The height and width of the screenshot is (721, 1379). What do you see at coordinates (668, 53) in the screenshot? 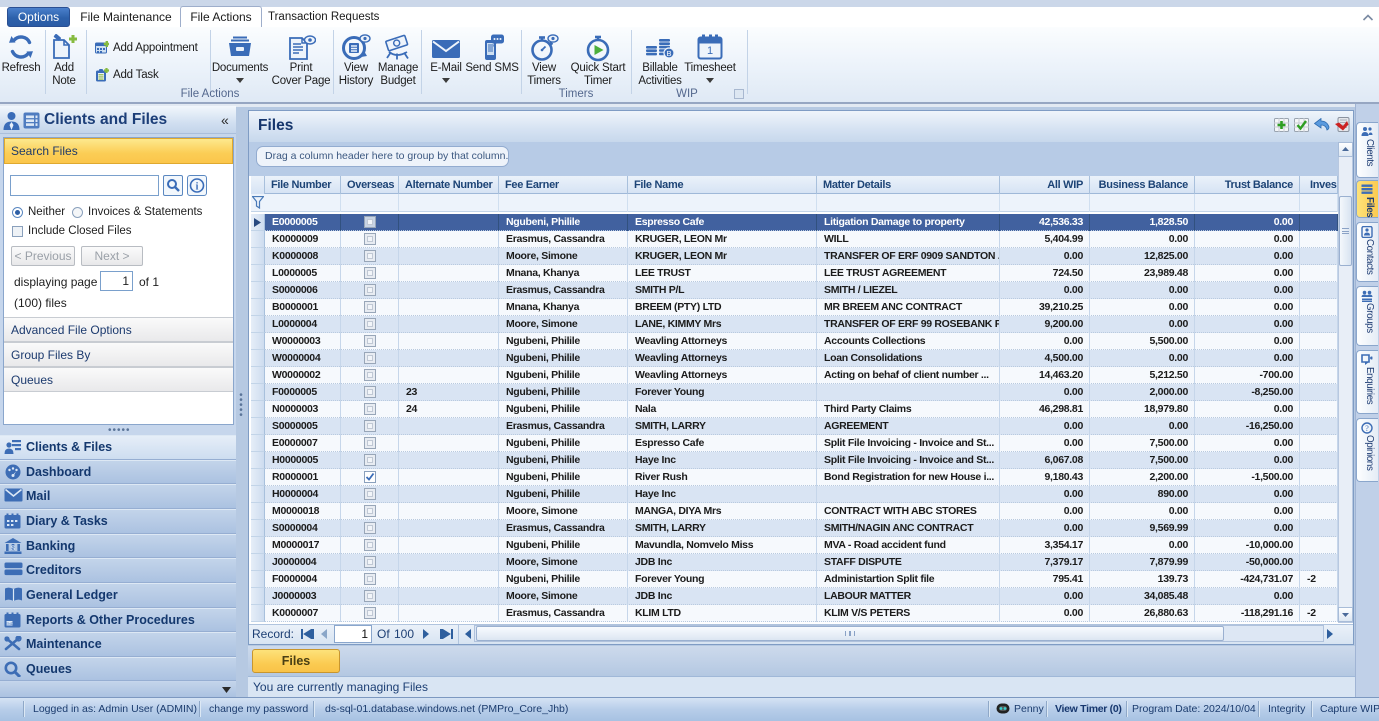
I see `svg-text: B` at bounding box center [668, 53].